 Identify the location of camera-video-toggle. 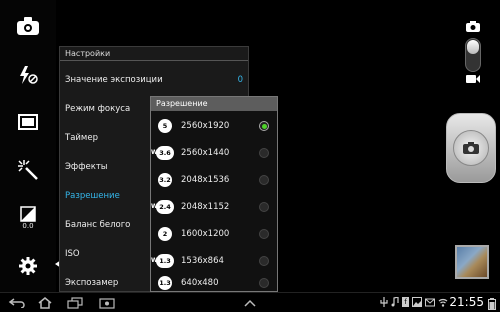
(473, 55).